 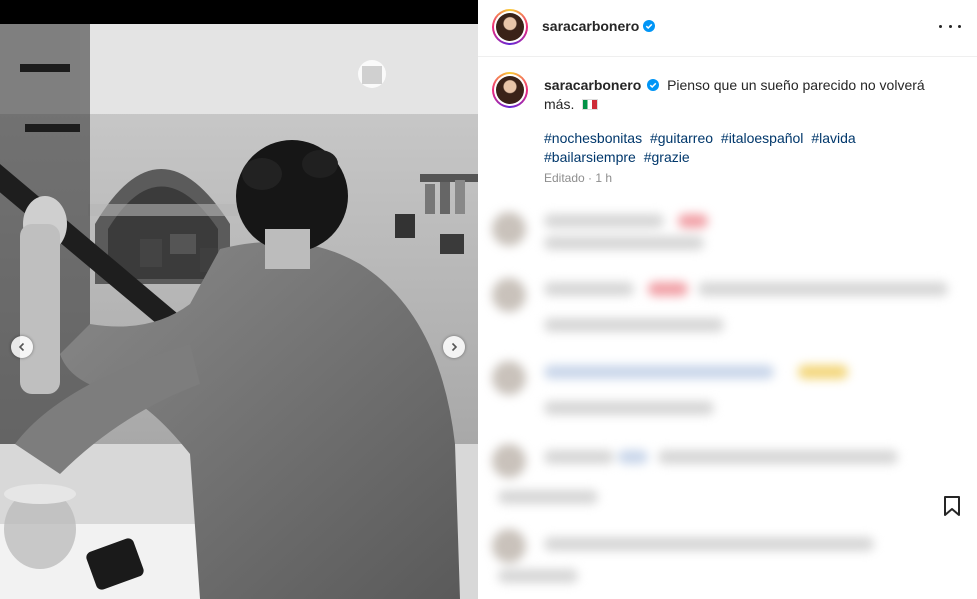 I want to click on top-bar, so click(x=239, y=12).